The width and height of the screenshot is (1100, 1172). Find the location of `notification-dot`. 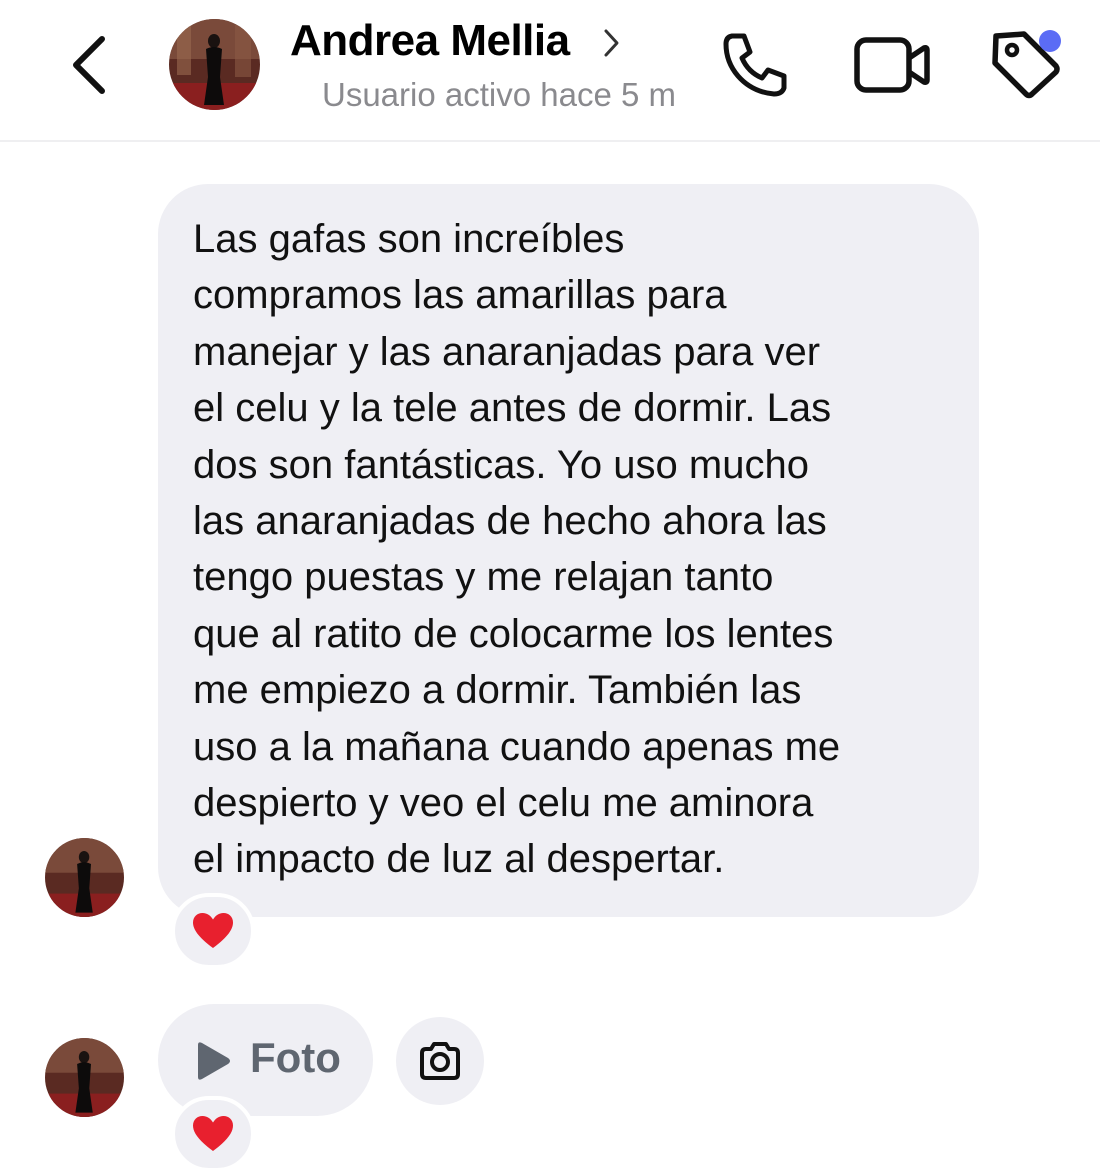

notification-dot is located at coordinates (1050, 41).